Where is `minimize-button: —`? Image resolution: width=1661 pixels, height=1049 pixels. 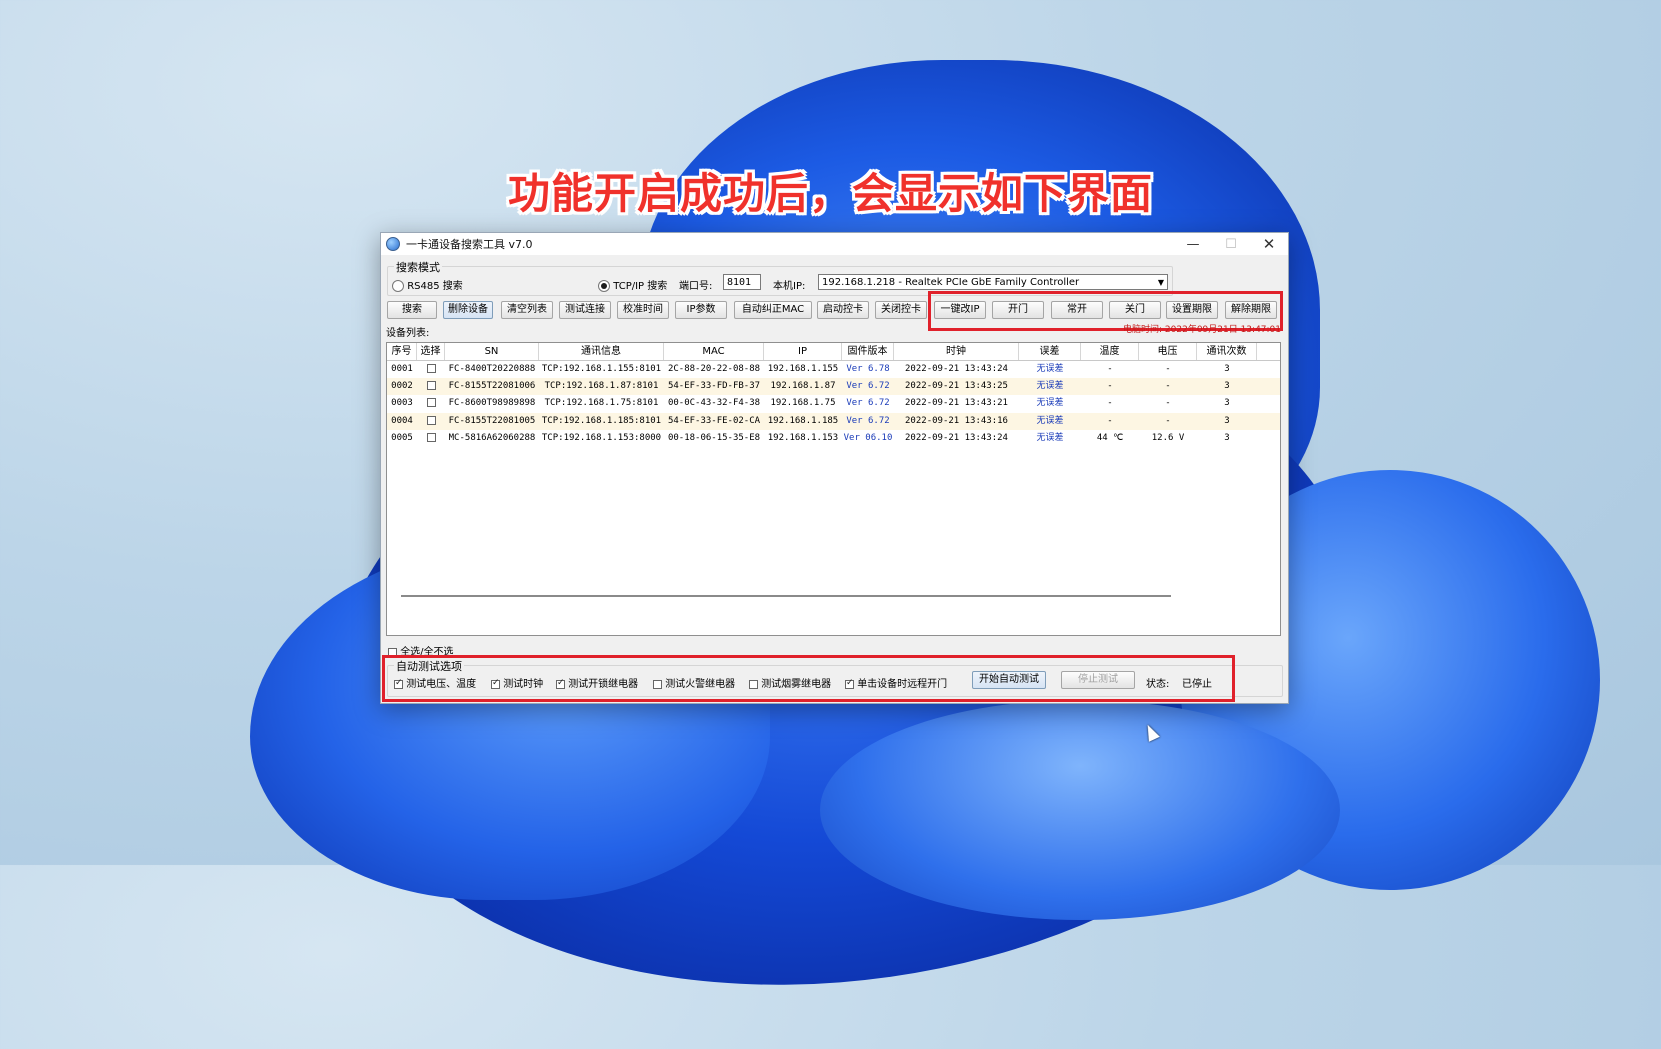
minimize-button: — is located at coordinates (1193, 244).